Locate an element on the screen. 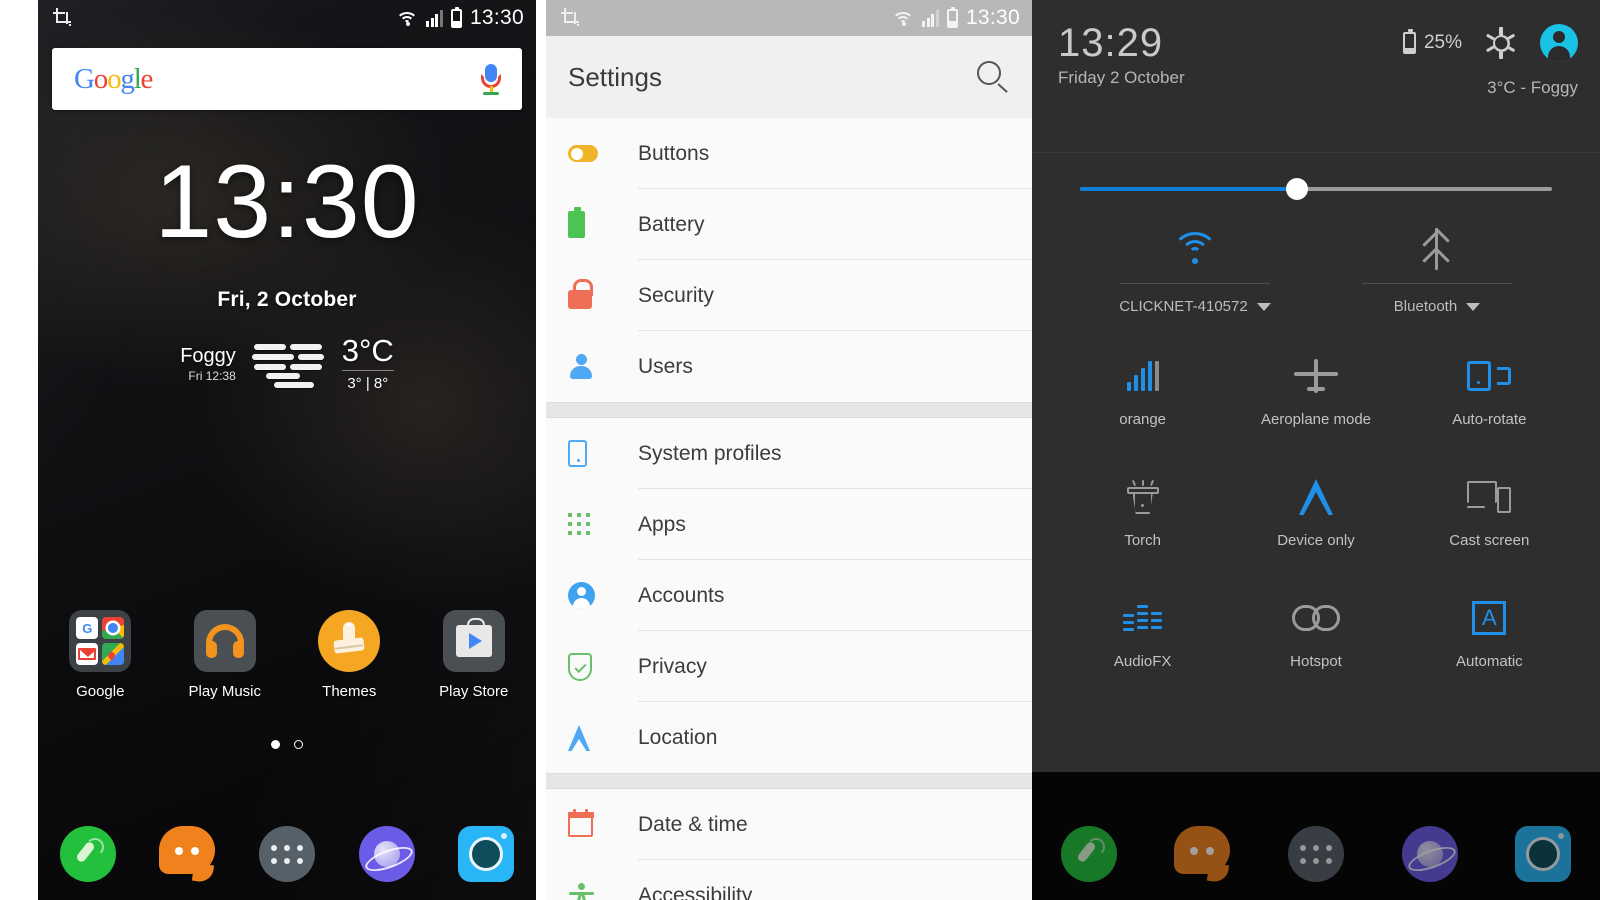  page-dot-active is located at coordinates (275, 744).